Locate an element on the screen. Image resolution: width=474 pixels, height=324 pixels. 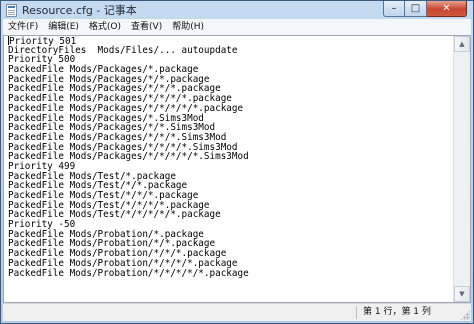
menu-edit: 编辑(E) is located at coordinates (63, 27).